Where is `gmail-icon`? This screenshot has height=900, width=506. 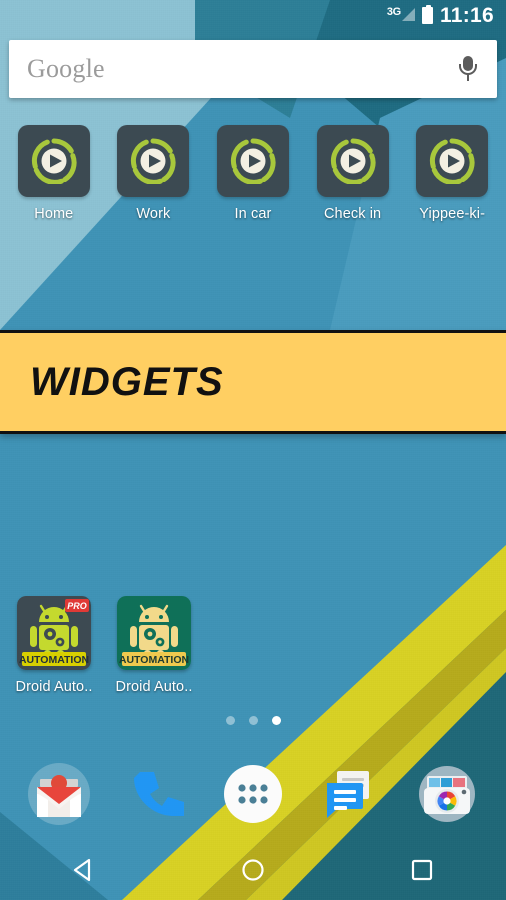 gmail-icon is located at coordinates (58, 794).